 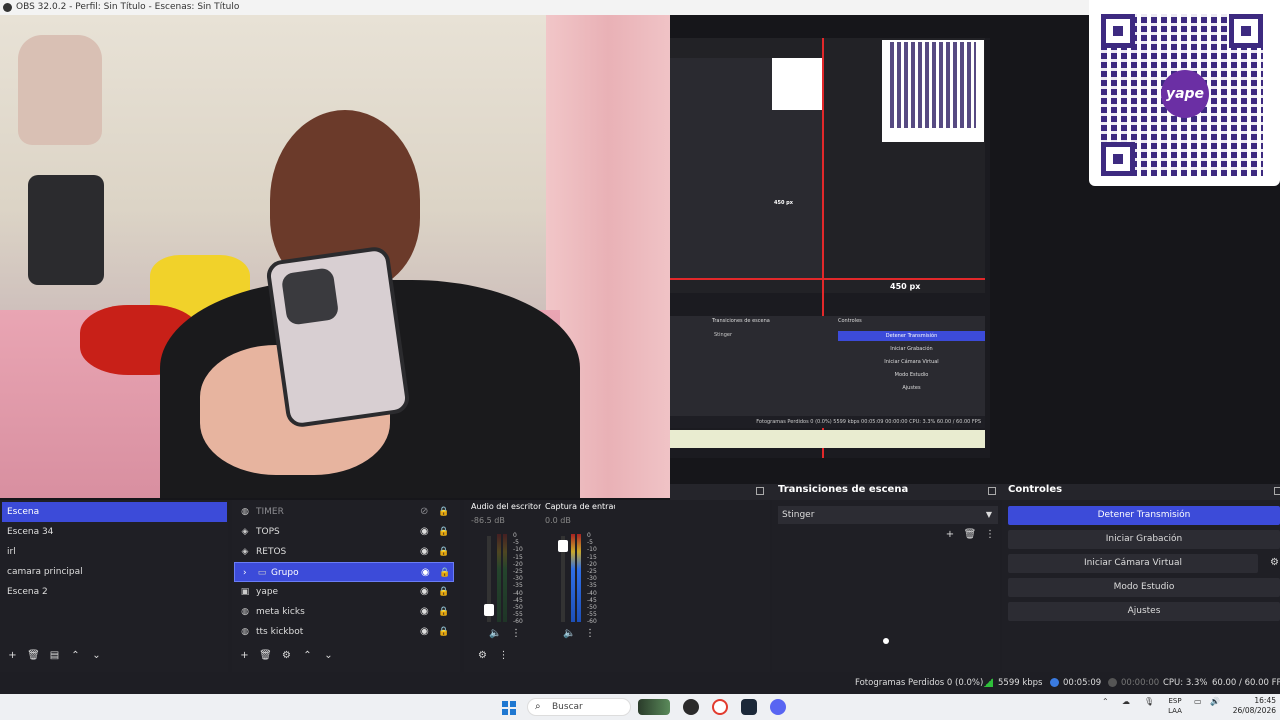 I want to click on taskbar-search: ⌕ Buscar, so click(x=579, y=707).